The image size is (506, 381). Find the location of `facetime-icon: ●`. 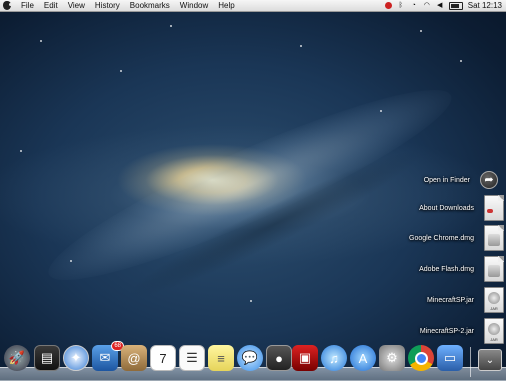

facetime-icon: ● is located at coordinates (279, 358).